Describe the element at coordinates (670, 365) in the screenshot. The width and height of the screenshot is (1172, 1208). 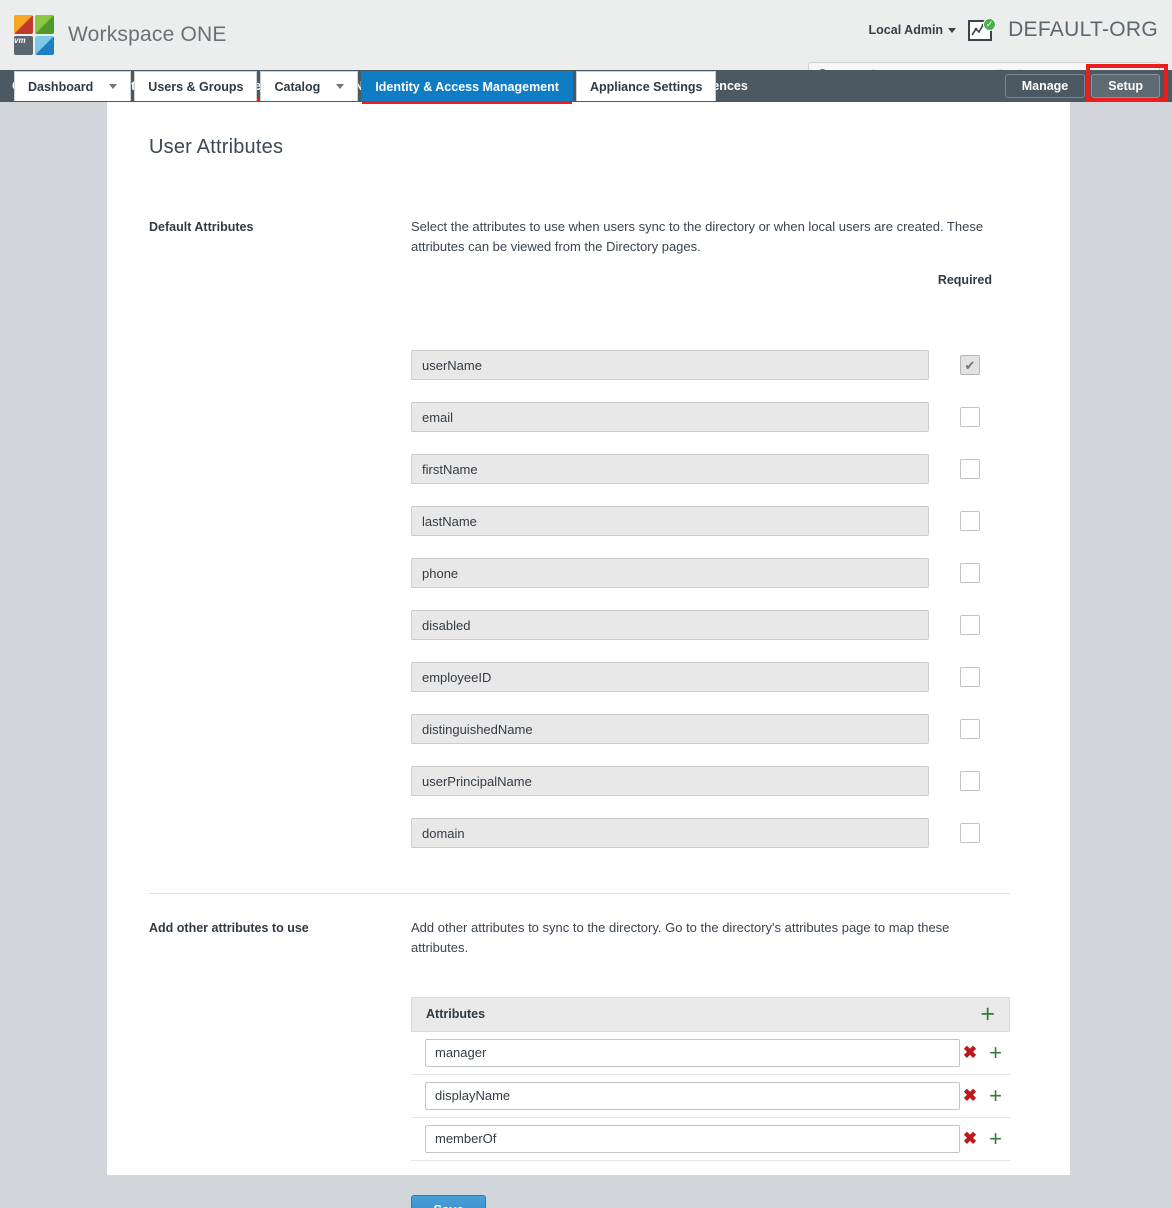
I see `attribute-name-field: userName` at that location.